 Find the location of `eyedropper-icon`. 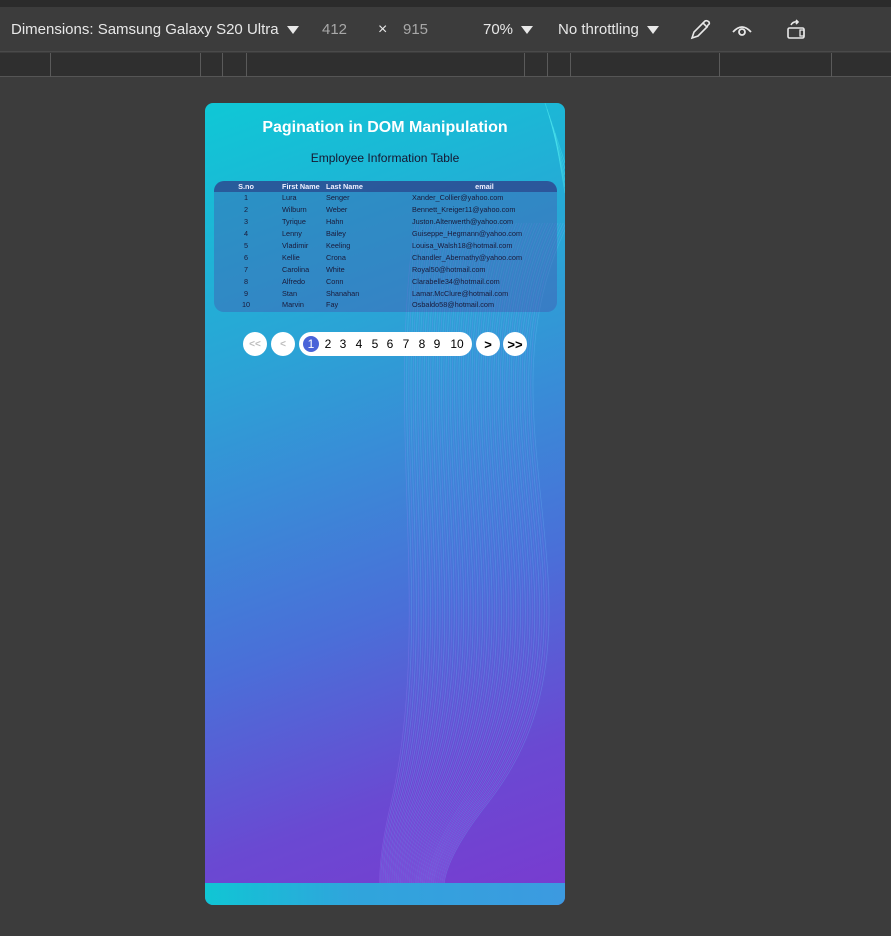

eyedropper-icon is located at coordinates (700, 29).